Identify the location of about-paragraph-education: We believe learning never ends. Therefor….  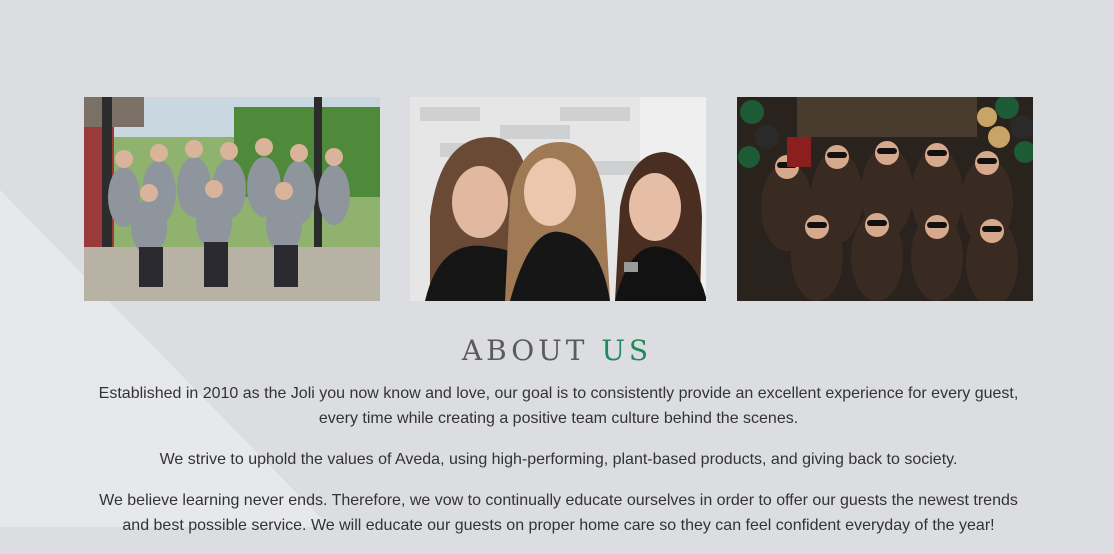
(558, 513).